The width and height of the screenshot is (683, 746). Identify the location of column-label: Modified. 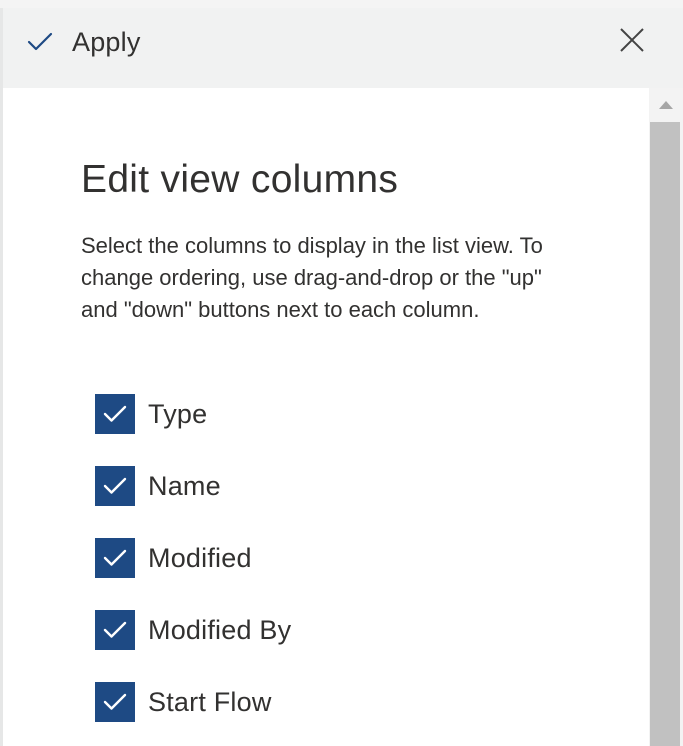
(200, 557).